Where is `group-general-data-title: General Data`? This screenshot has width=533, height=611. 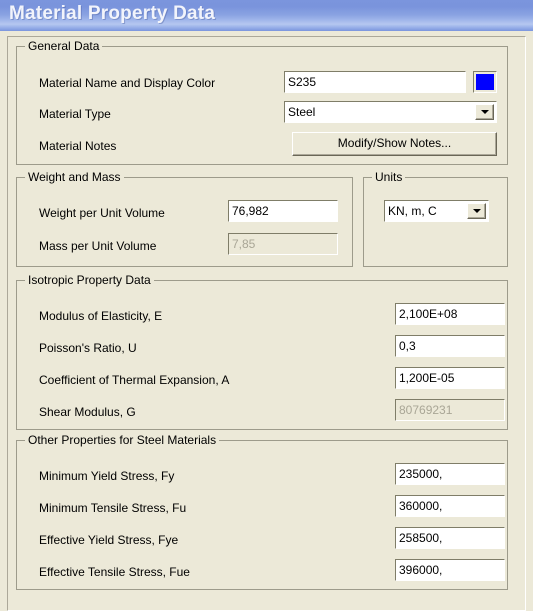
group-general-data-title: General Data is located at coordinates (64, 46).